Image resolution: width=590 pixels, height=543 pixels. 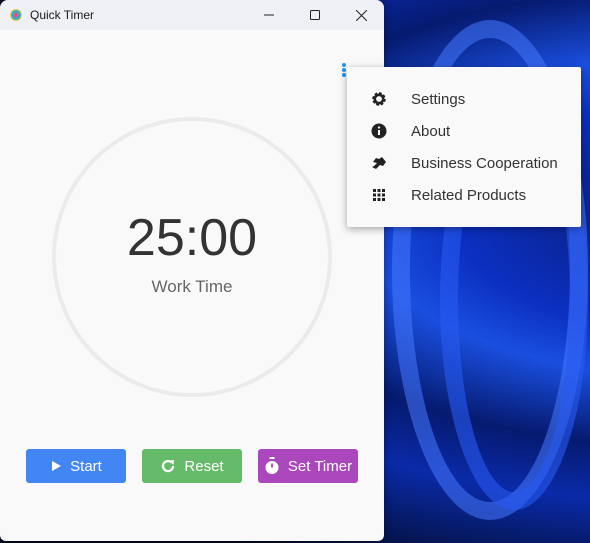 I want to click on title-bar: Quick Timer, so click(x=192, y=15).